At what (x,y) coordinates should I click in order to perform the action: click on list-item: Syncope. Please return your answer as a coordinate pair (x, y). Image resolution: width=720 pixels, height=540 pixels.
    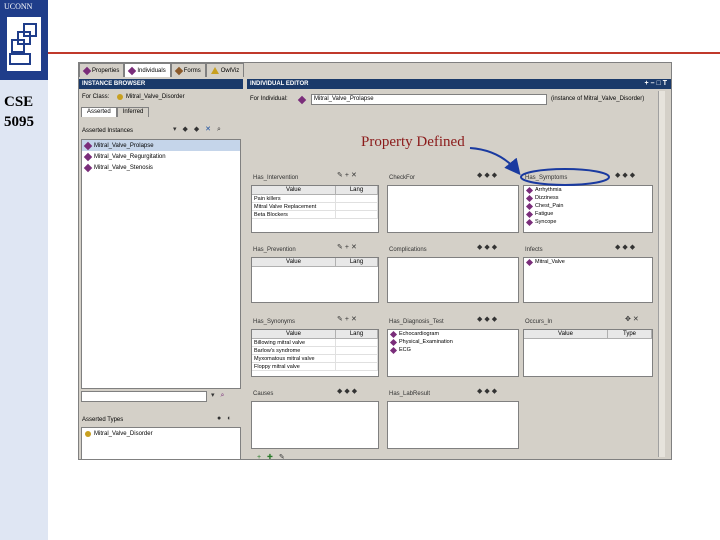
    Looking at the image, I should click on (588, 222).